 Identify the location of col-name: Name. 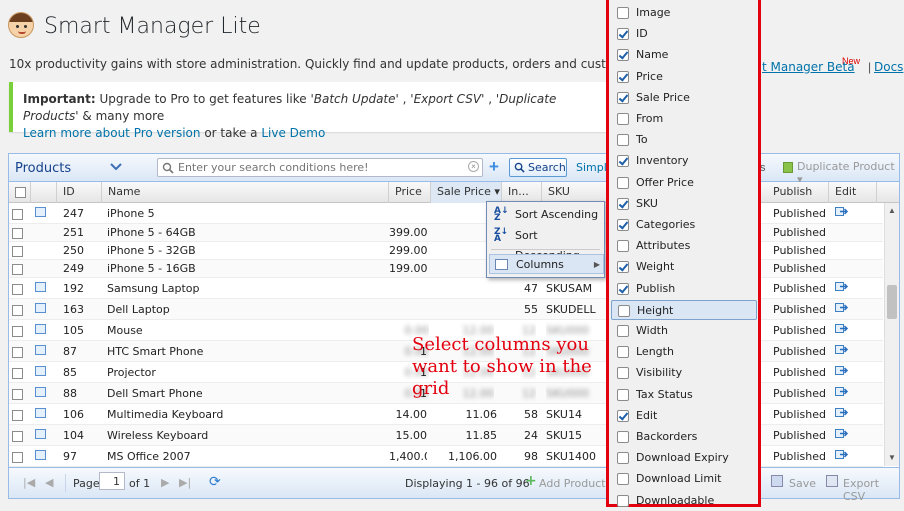
(245, 192).